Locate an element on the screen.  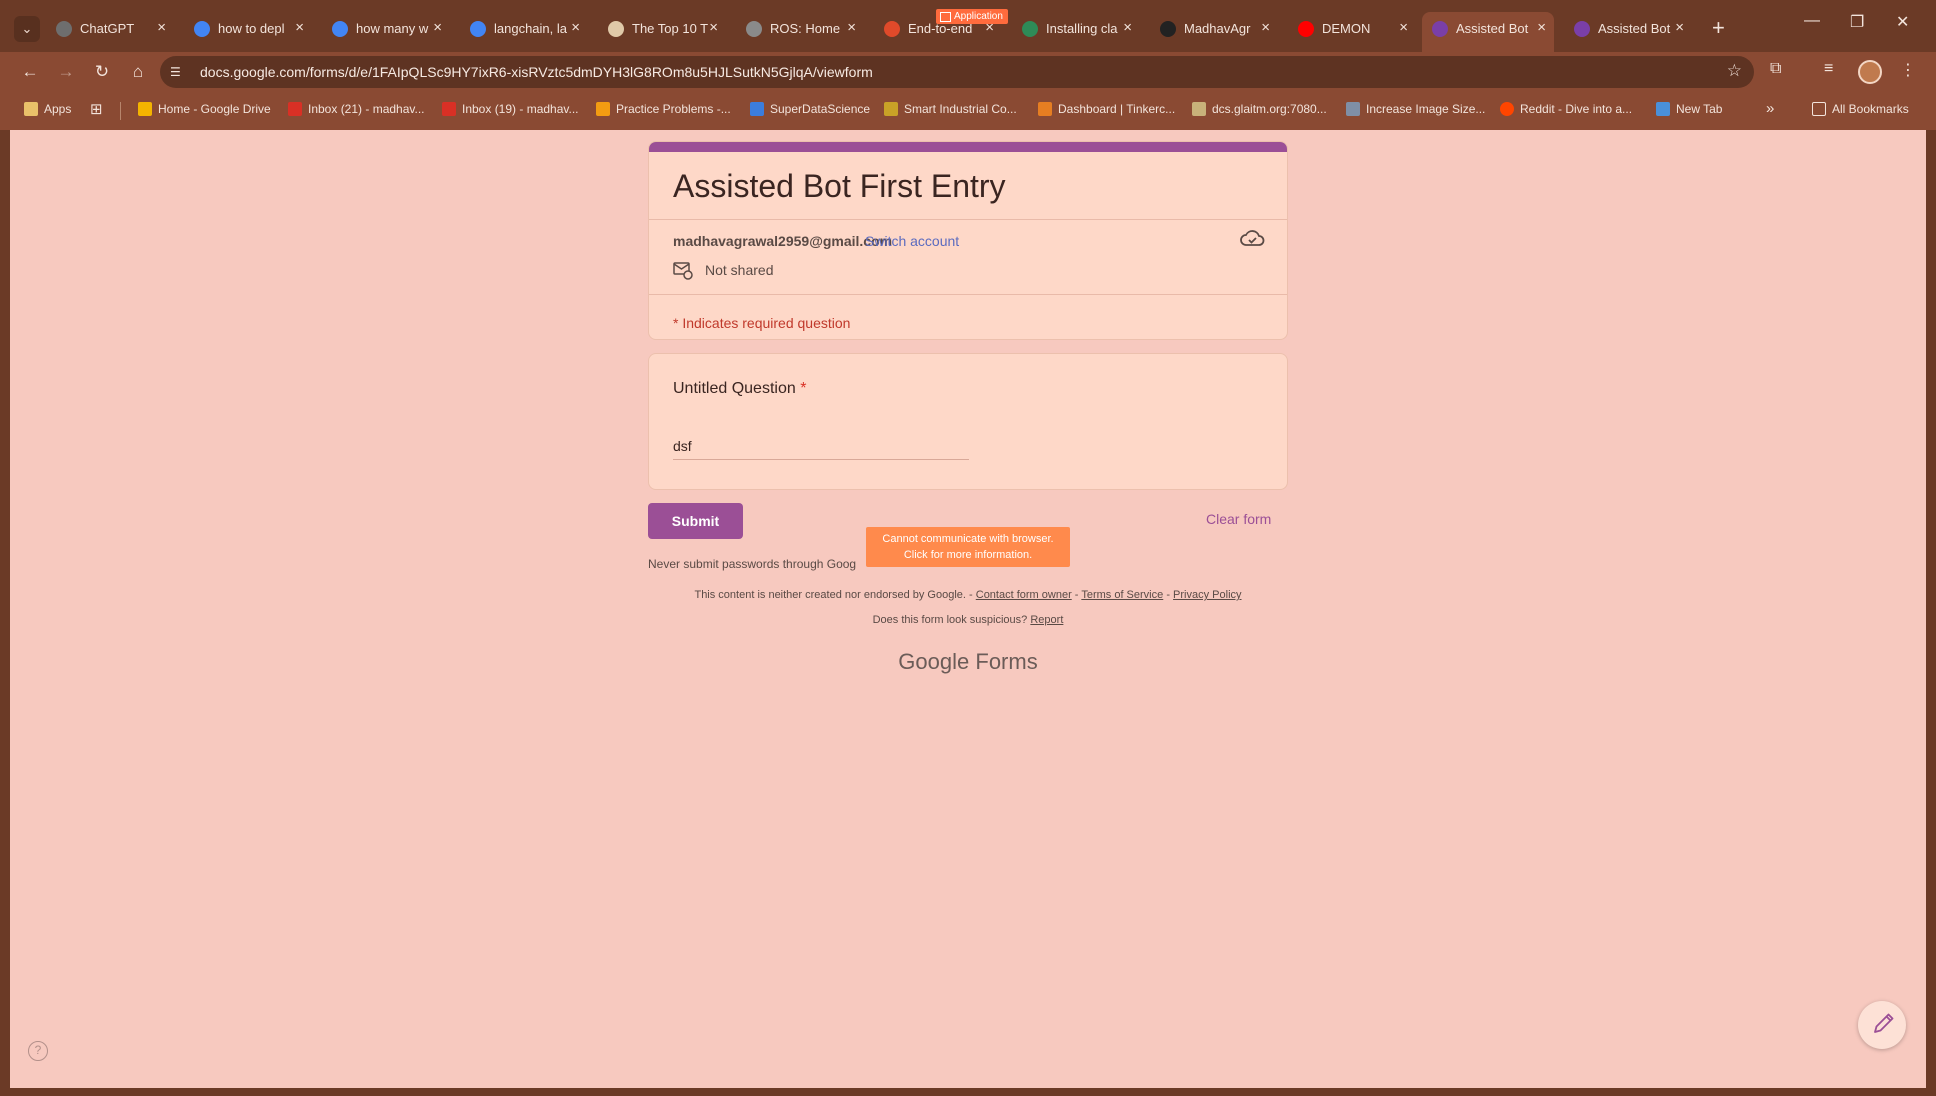
contact-owner-link: Contact form owner is located at coordinates (1024, 595).